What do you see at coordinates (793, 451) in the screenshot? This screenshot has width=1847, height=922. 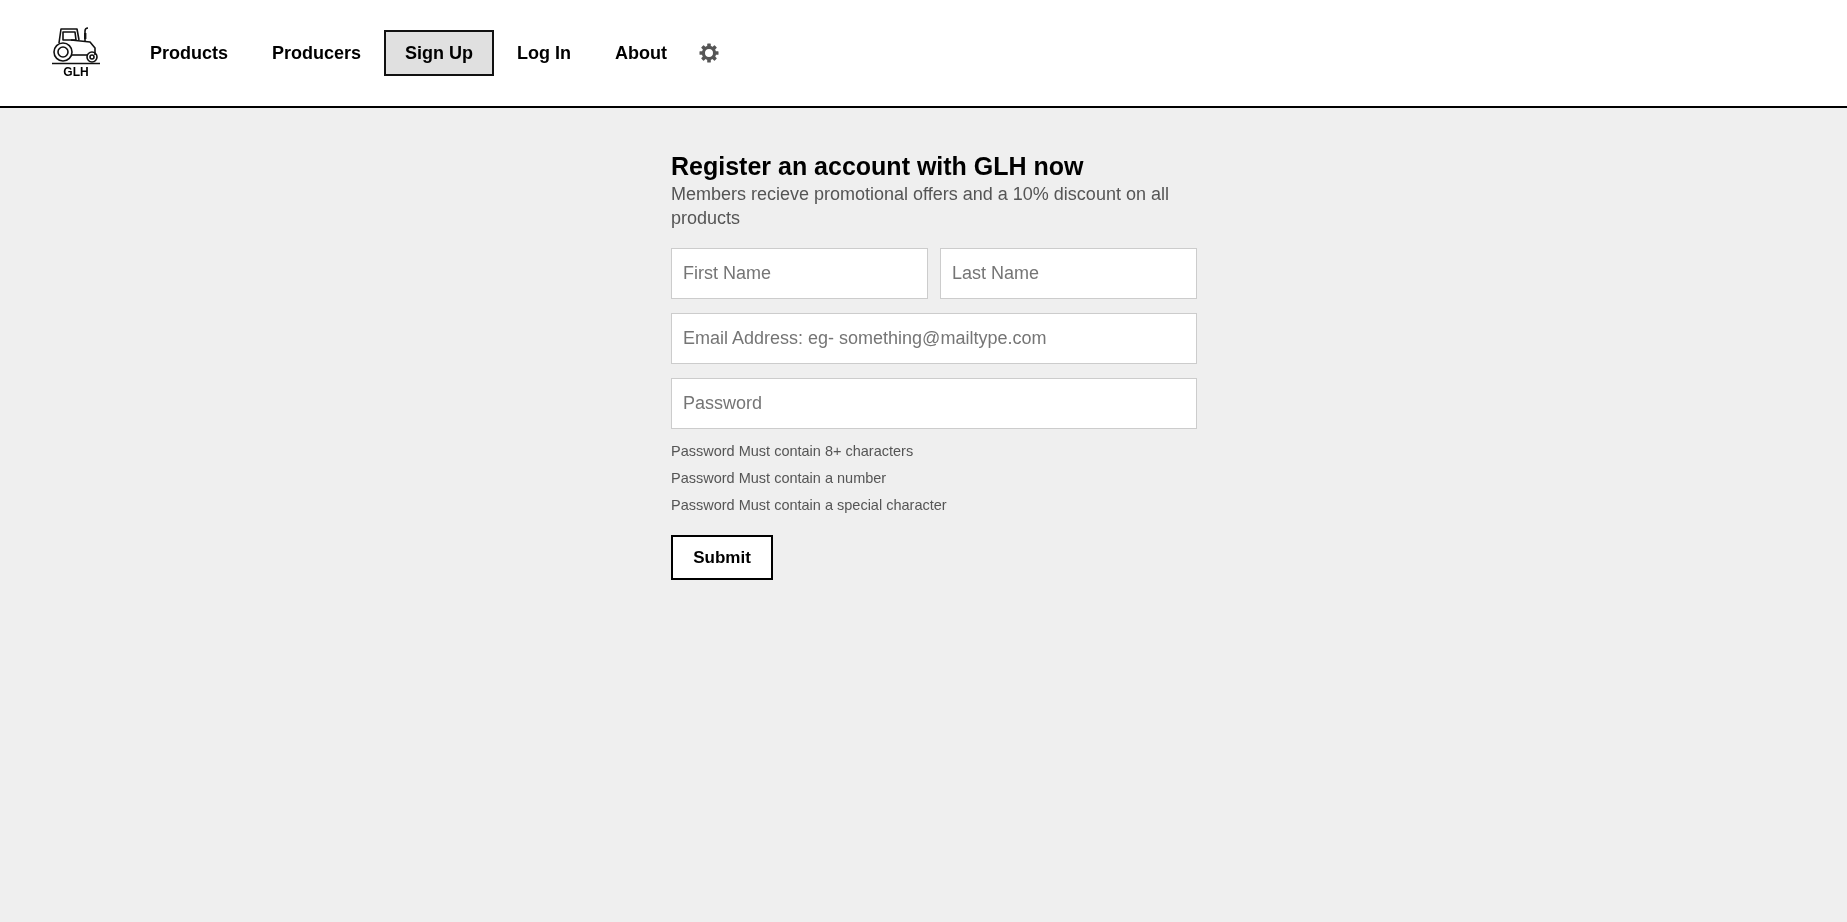 I see `password-hint: Password Must contain 8+ characters` at bounding box center [793, 451].